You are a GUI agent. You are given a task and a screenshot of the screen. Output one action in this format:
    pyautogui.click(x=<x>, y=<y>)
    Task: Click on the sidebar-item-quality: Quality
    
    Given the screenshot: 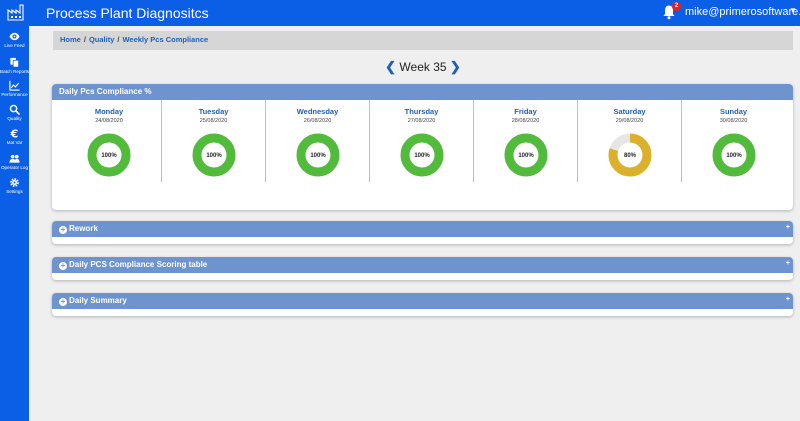 What is the action you would take?
    pyautogui.click(x=14, y=116)
    